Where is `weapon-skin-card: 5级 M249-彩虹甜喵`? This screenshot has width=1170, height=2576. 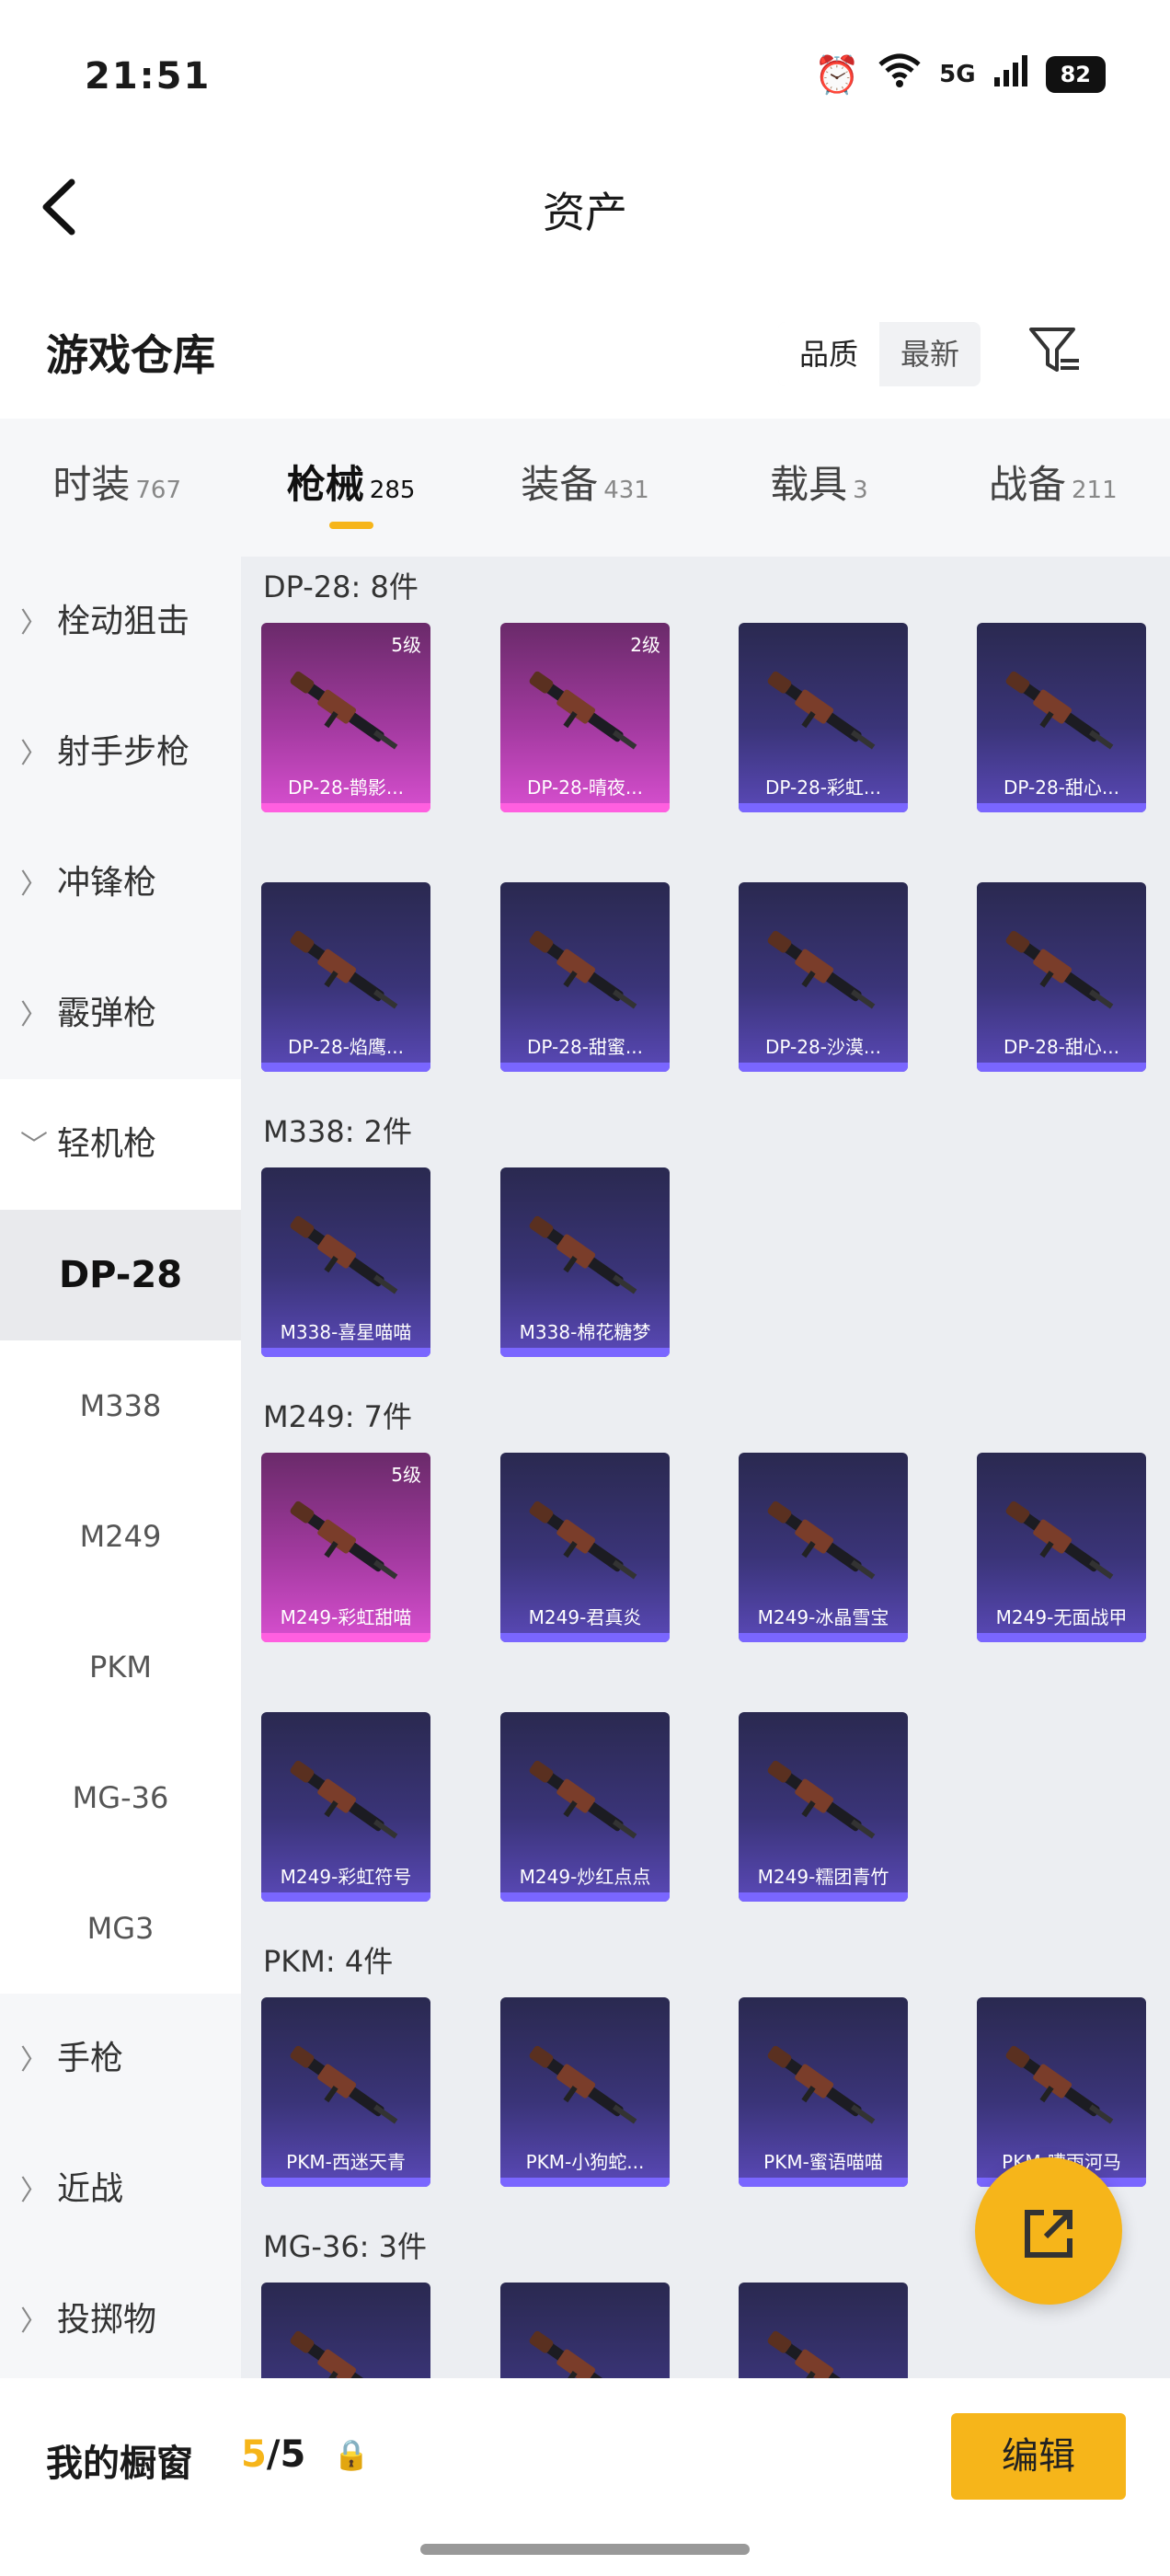 weapon-skin-card: 5级 M249-彩虹甜喵 is located at coordinates (345, 1547).